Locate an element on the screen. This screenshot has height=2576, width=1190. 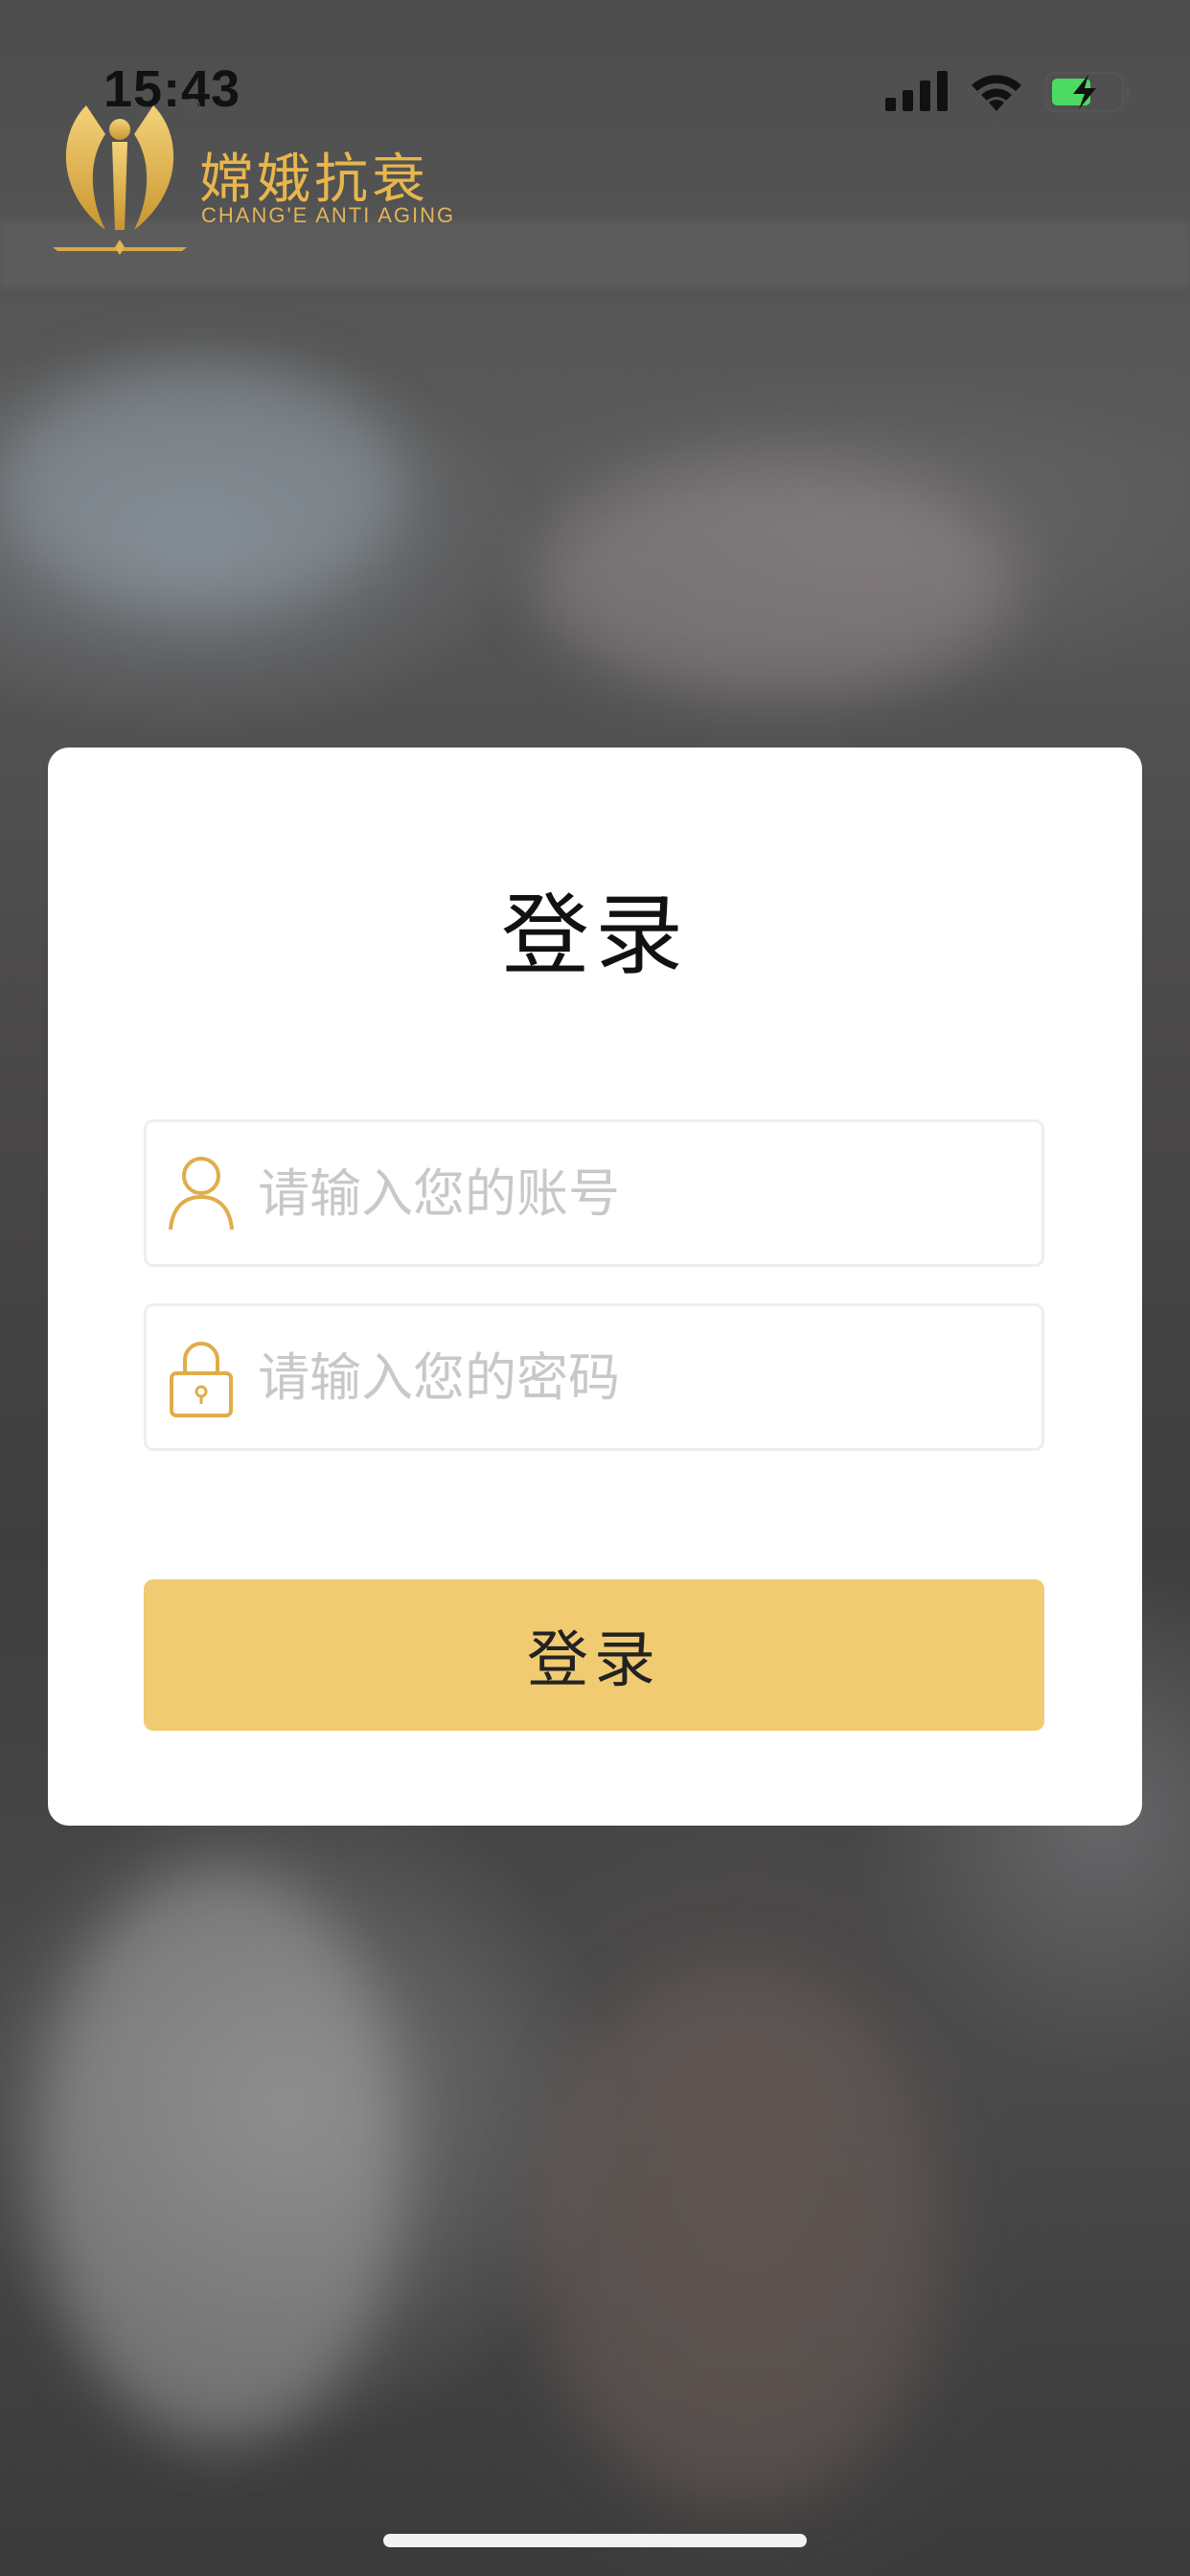
chang-e-logo-icon is located at coordinates (120, 180).